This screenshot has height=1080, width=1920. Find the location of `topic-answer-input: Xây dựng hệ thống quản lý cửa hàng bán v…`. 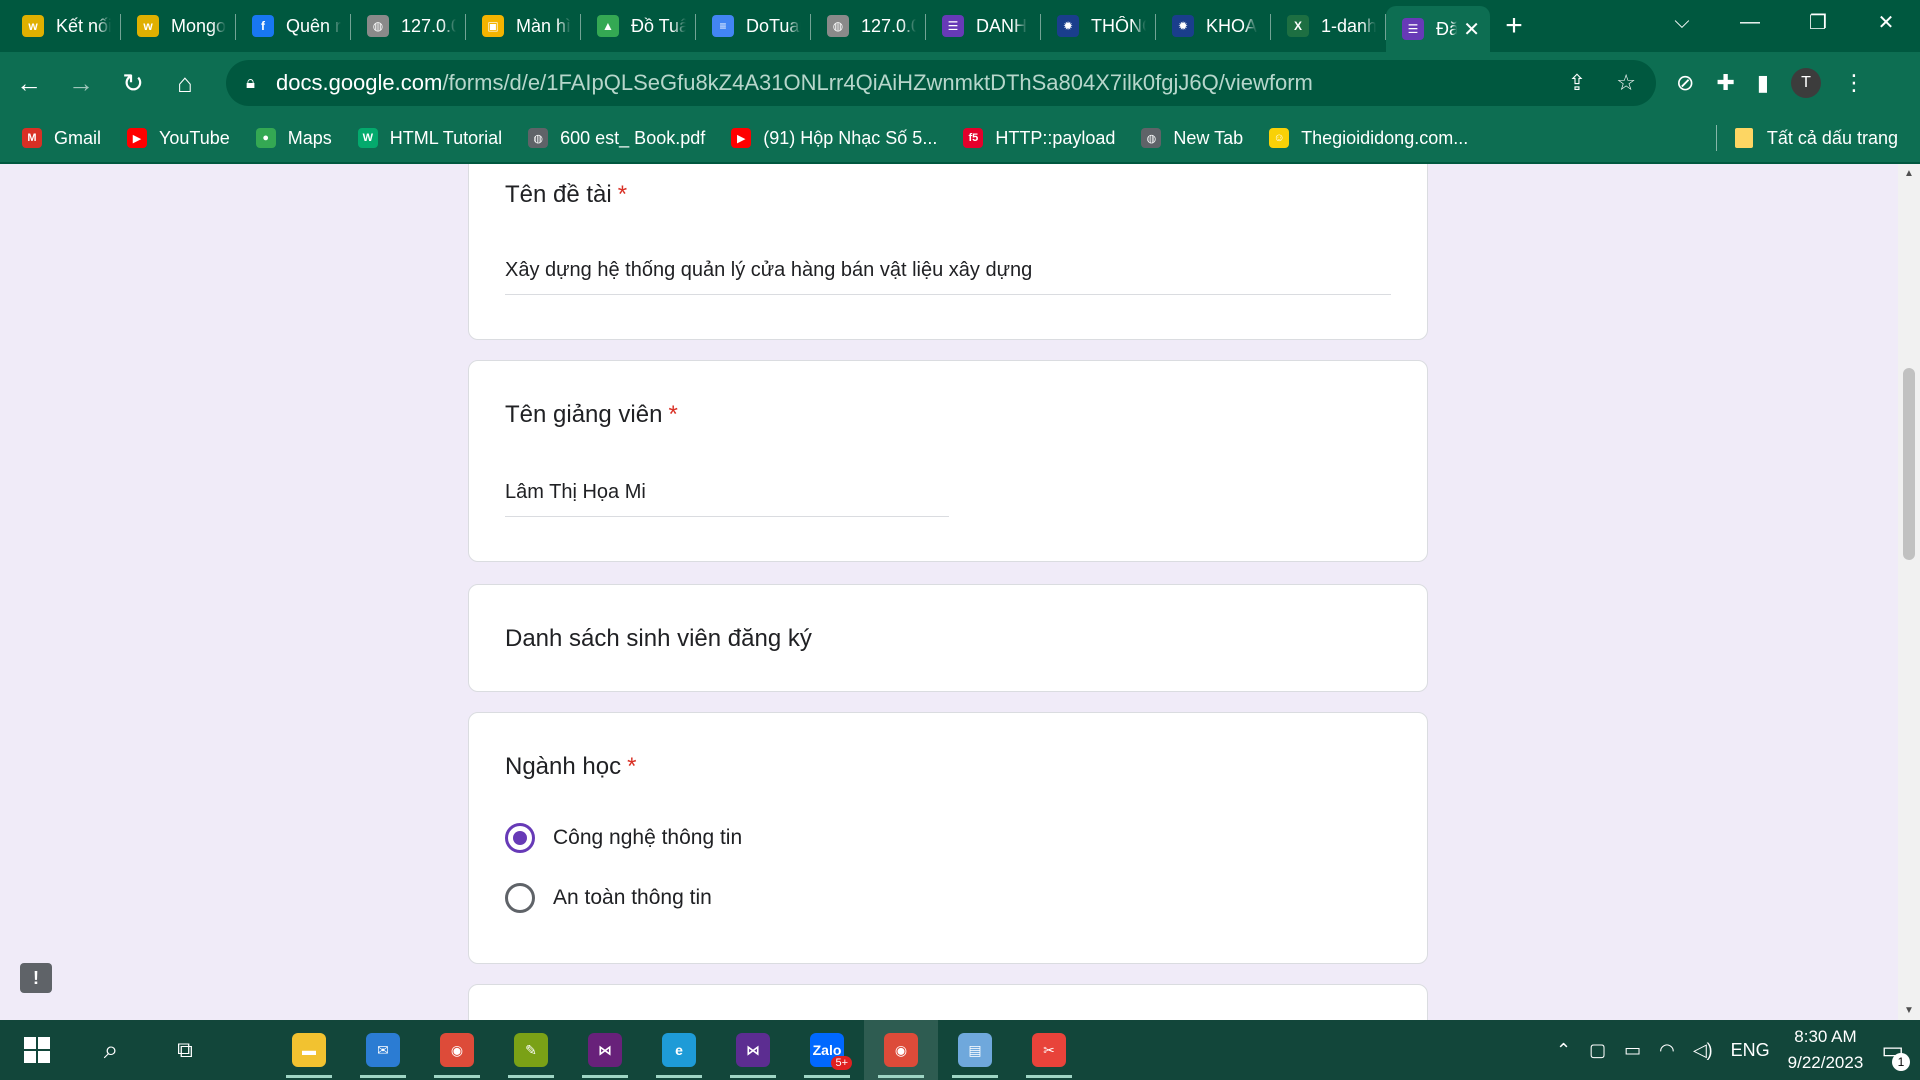

topic-answer-input: Xây dựng hệ thống quản lý cửa hàng bán v… is located at coordinates (948, 277).